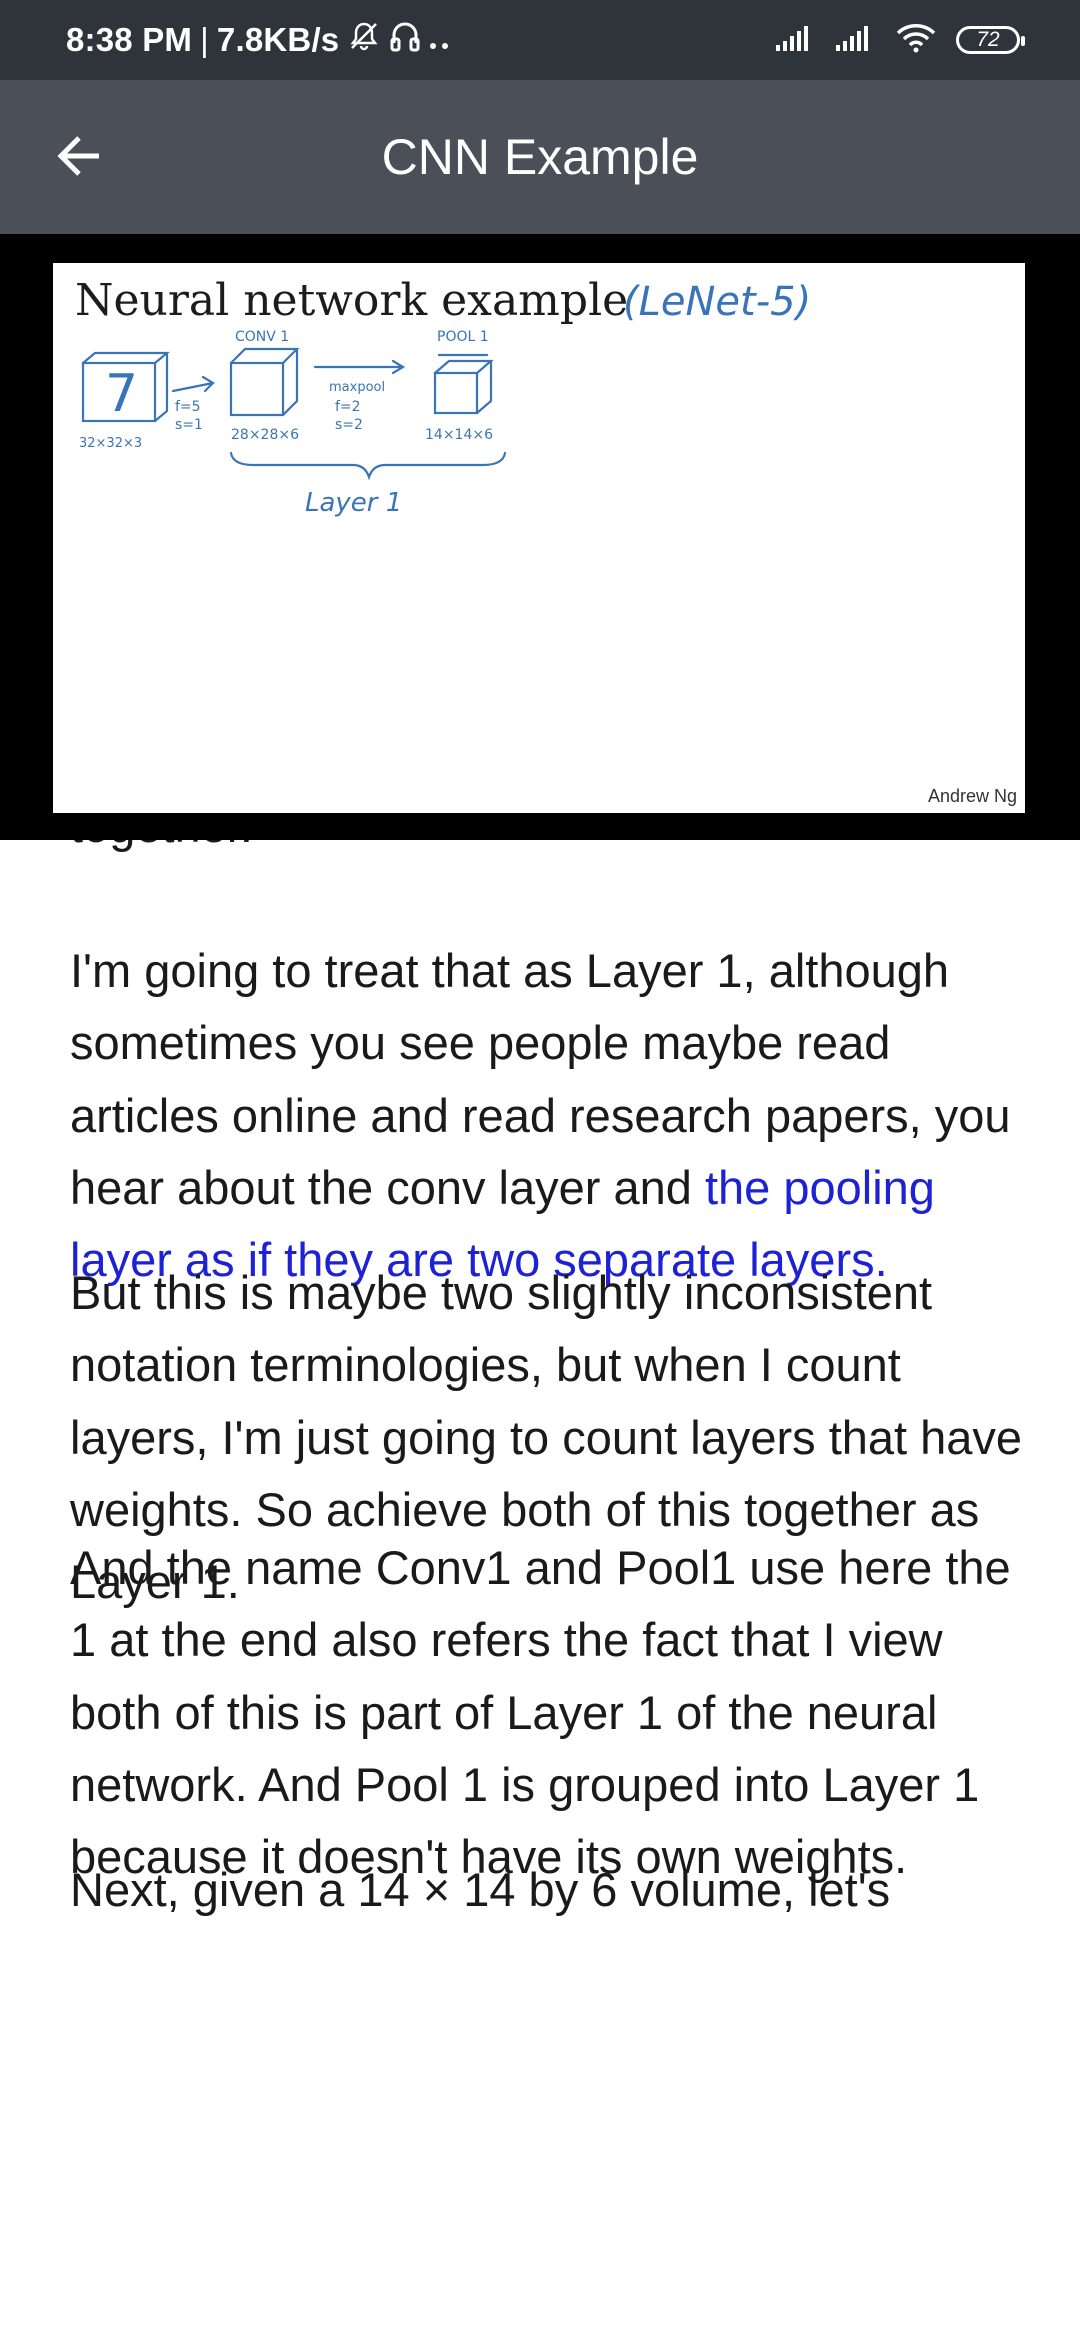 The image size is (1080, 2340). I want to click on pool1-label: POOL 1, so click(463, 337).